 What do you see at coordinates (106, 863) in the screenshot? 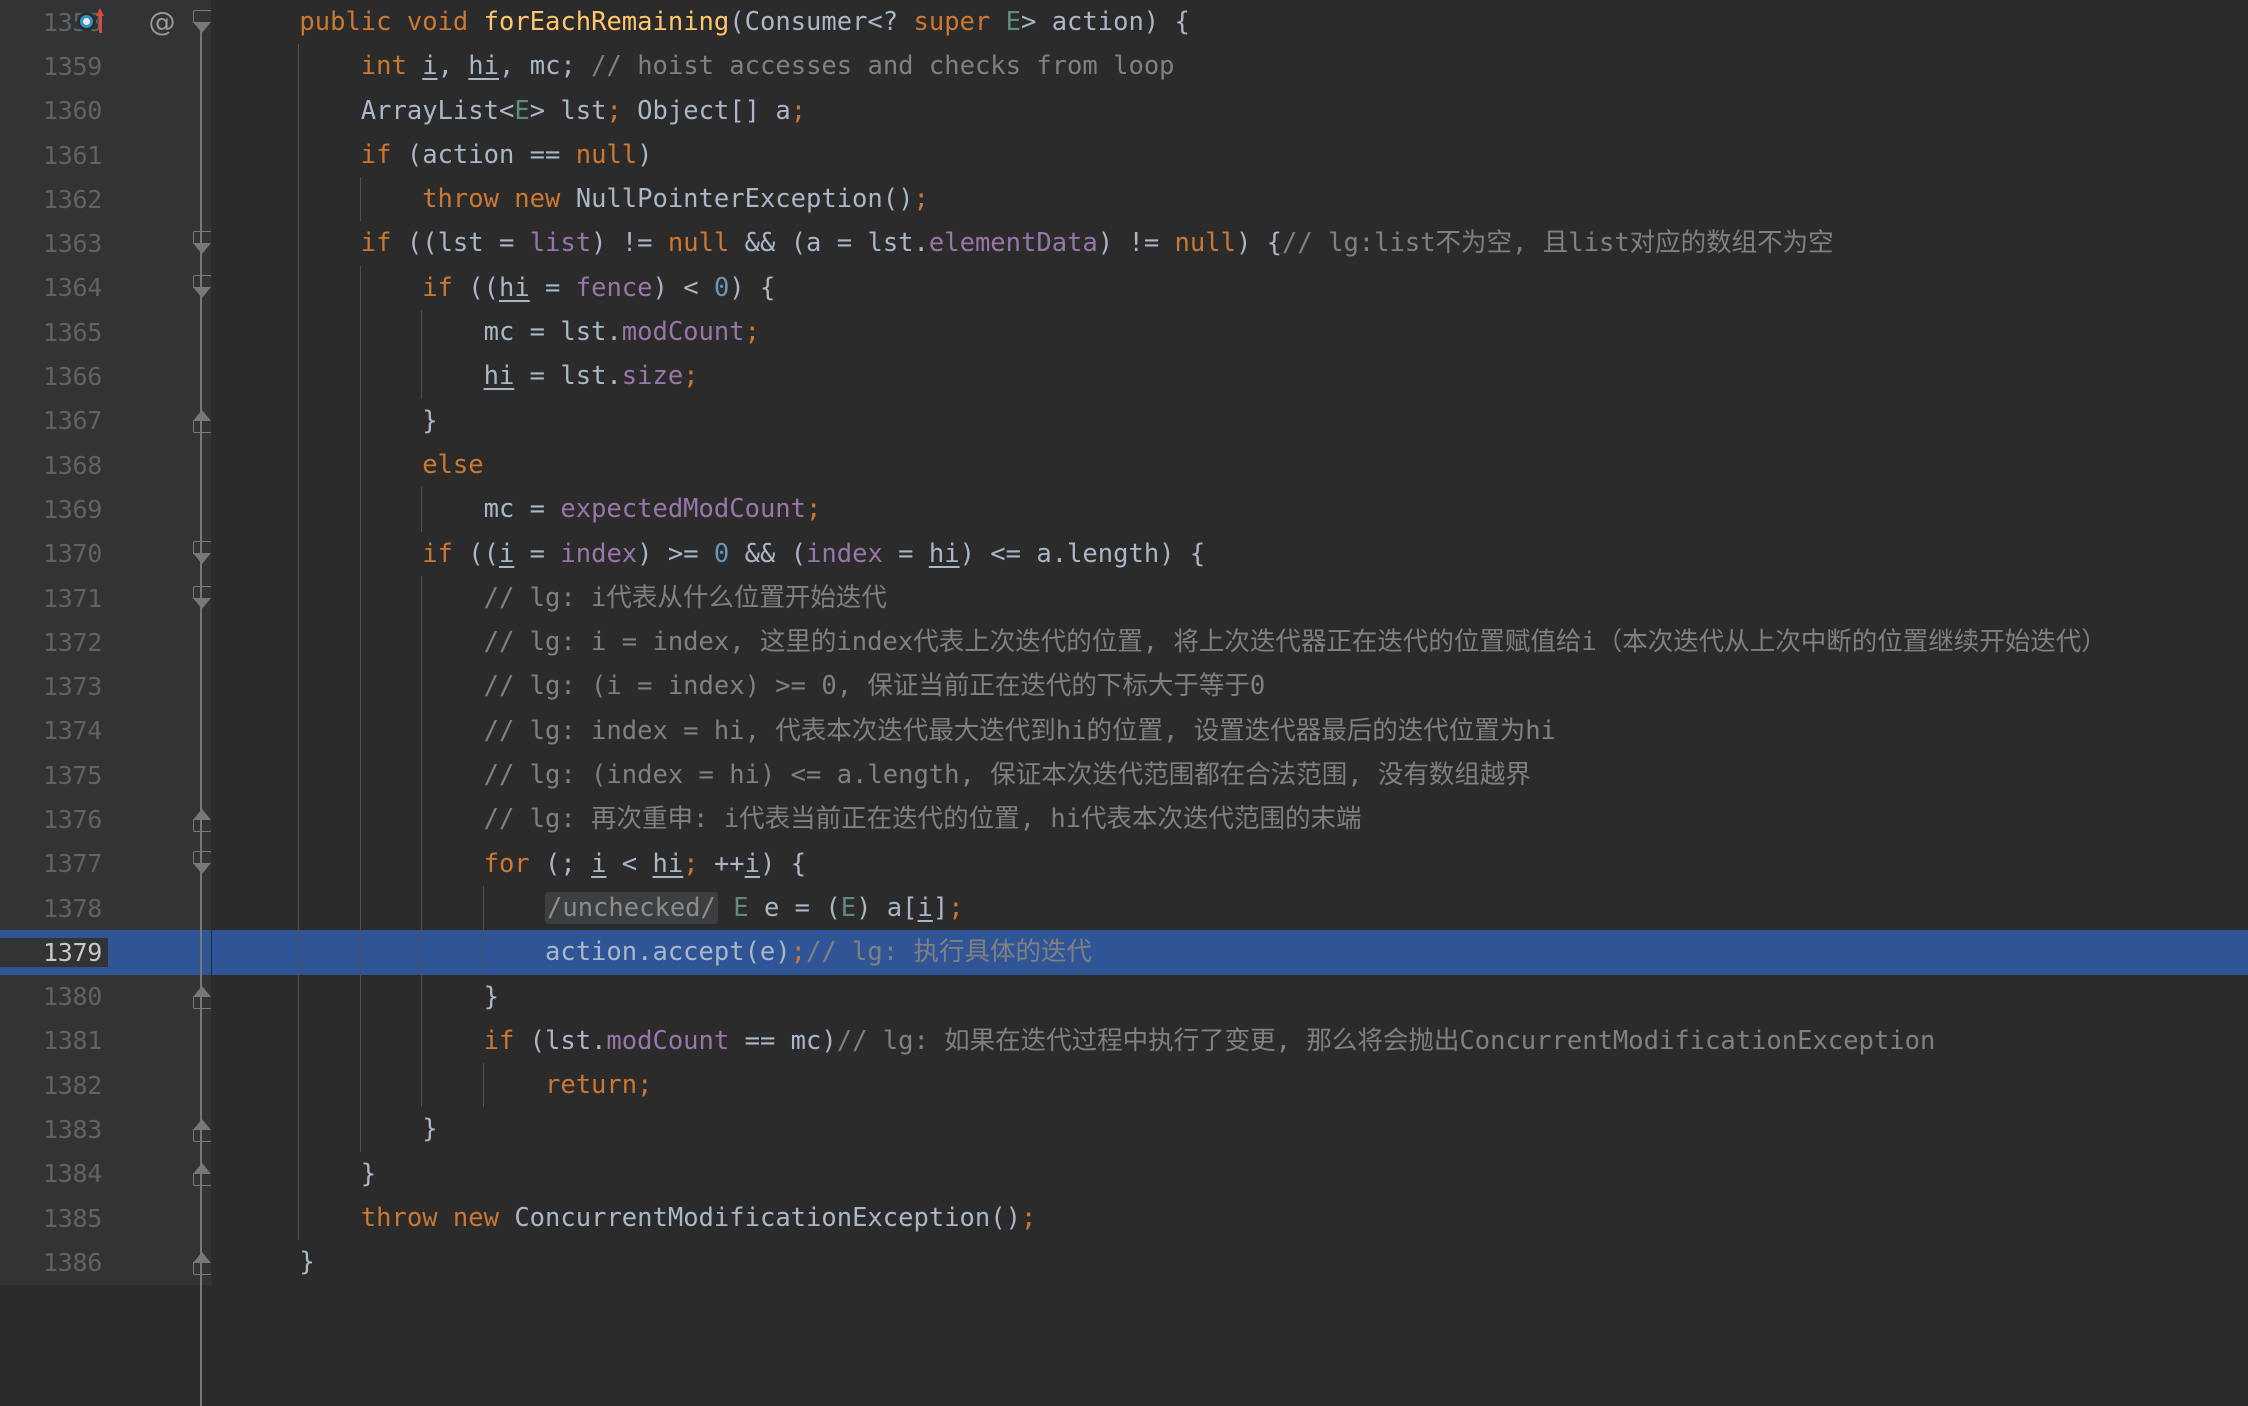
I see `editor-gutter: 1377` at bounding box center [106, 863].